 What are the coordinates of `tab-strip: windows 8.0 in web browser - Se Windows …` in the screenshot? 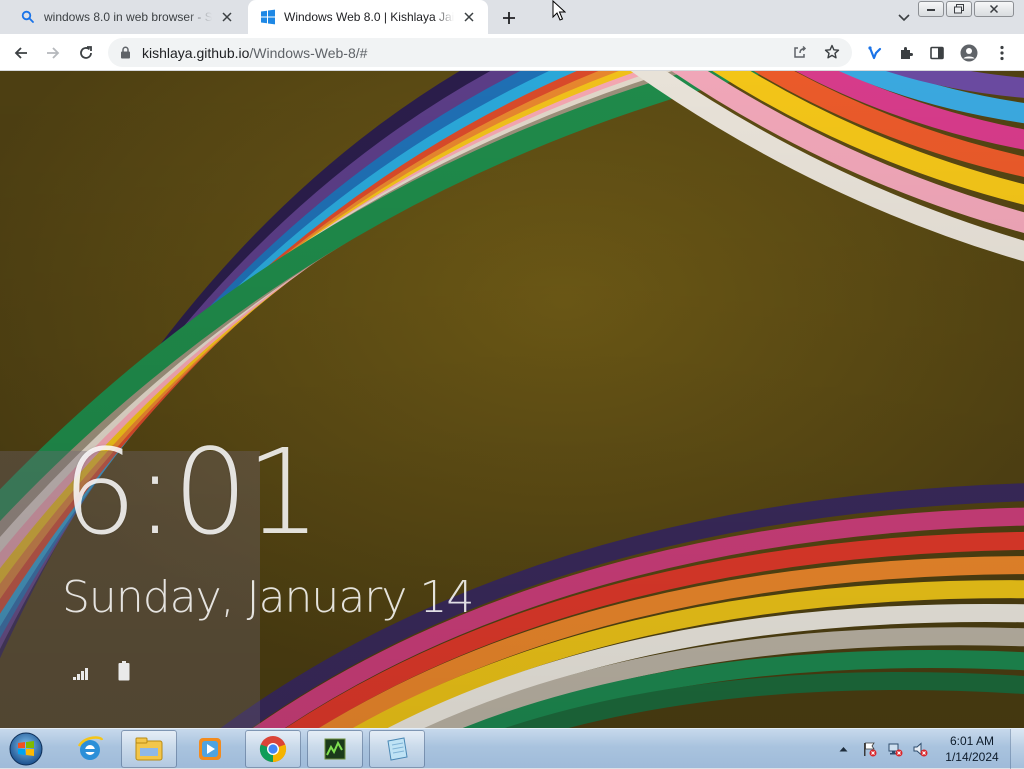 It's located at (512, 17).